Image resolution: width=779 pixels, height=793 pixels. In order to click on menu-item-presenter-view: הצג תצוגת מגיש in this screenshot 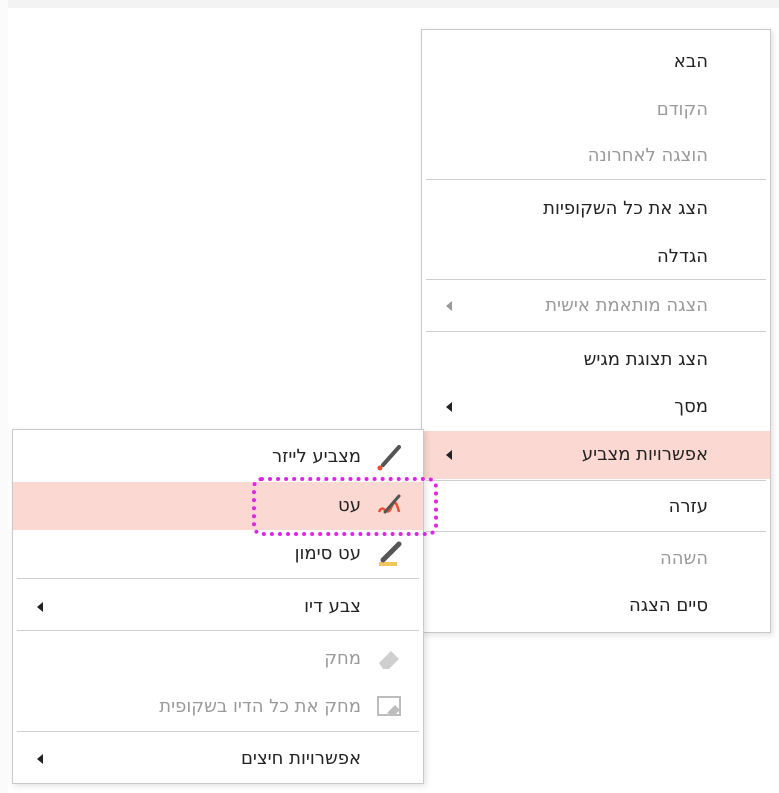, I will do `click(596, 360)`.